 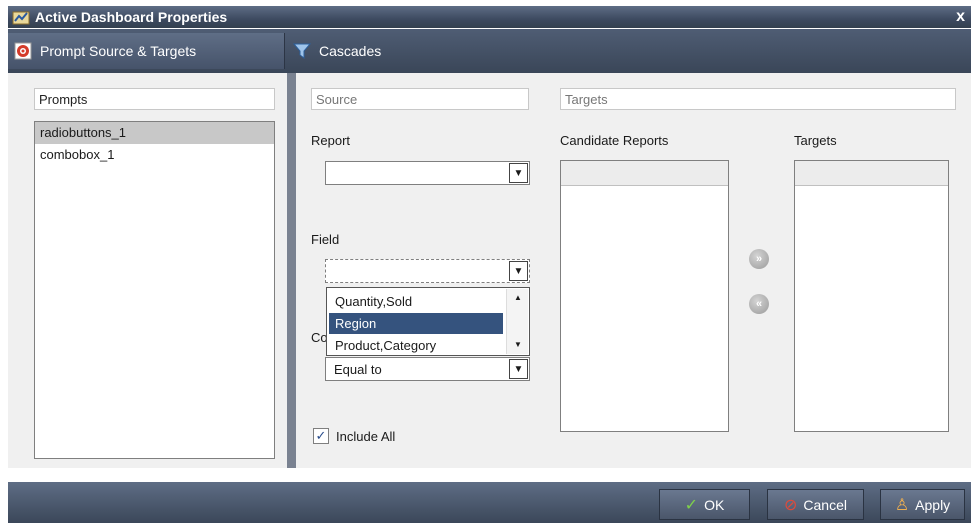 I want to click on ok-button: ✓ OK, so click(x=704, y=504).